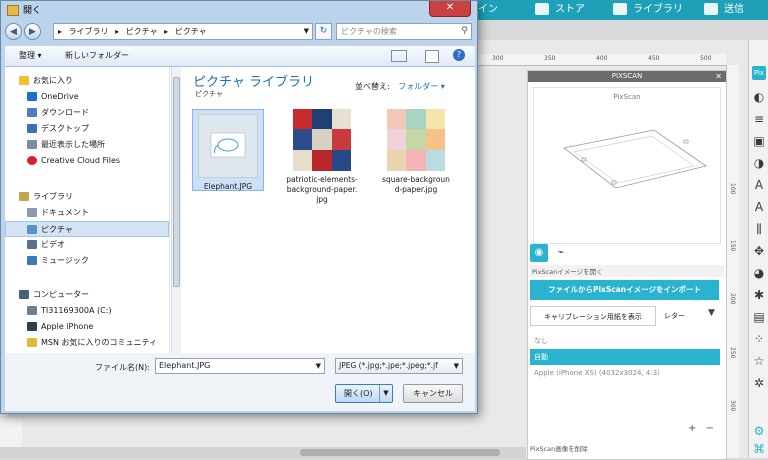 Image resolution: width=768 pixels, height=460 pixels. Describe the element at coordinates (404, 31) in the screenshot. I see `search-input: ピクチャの検索 ⚲` at that location.